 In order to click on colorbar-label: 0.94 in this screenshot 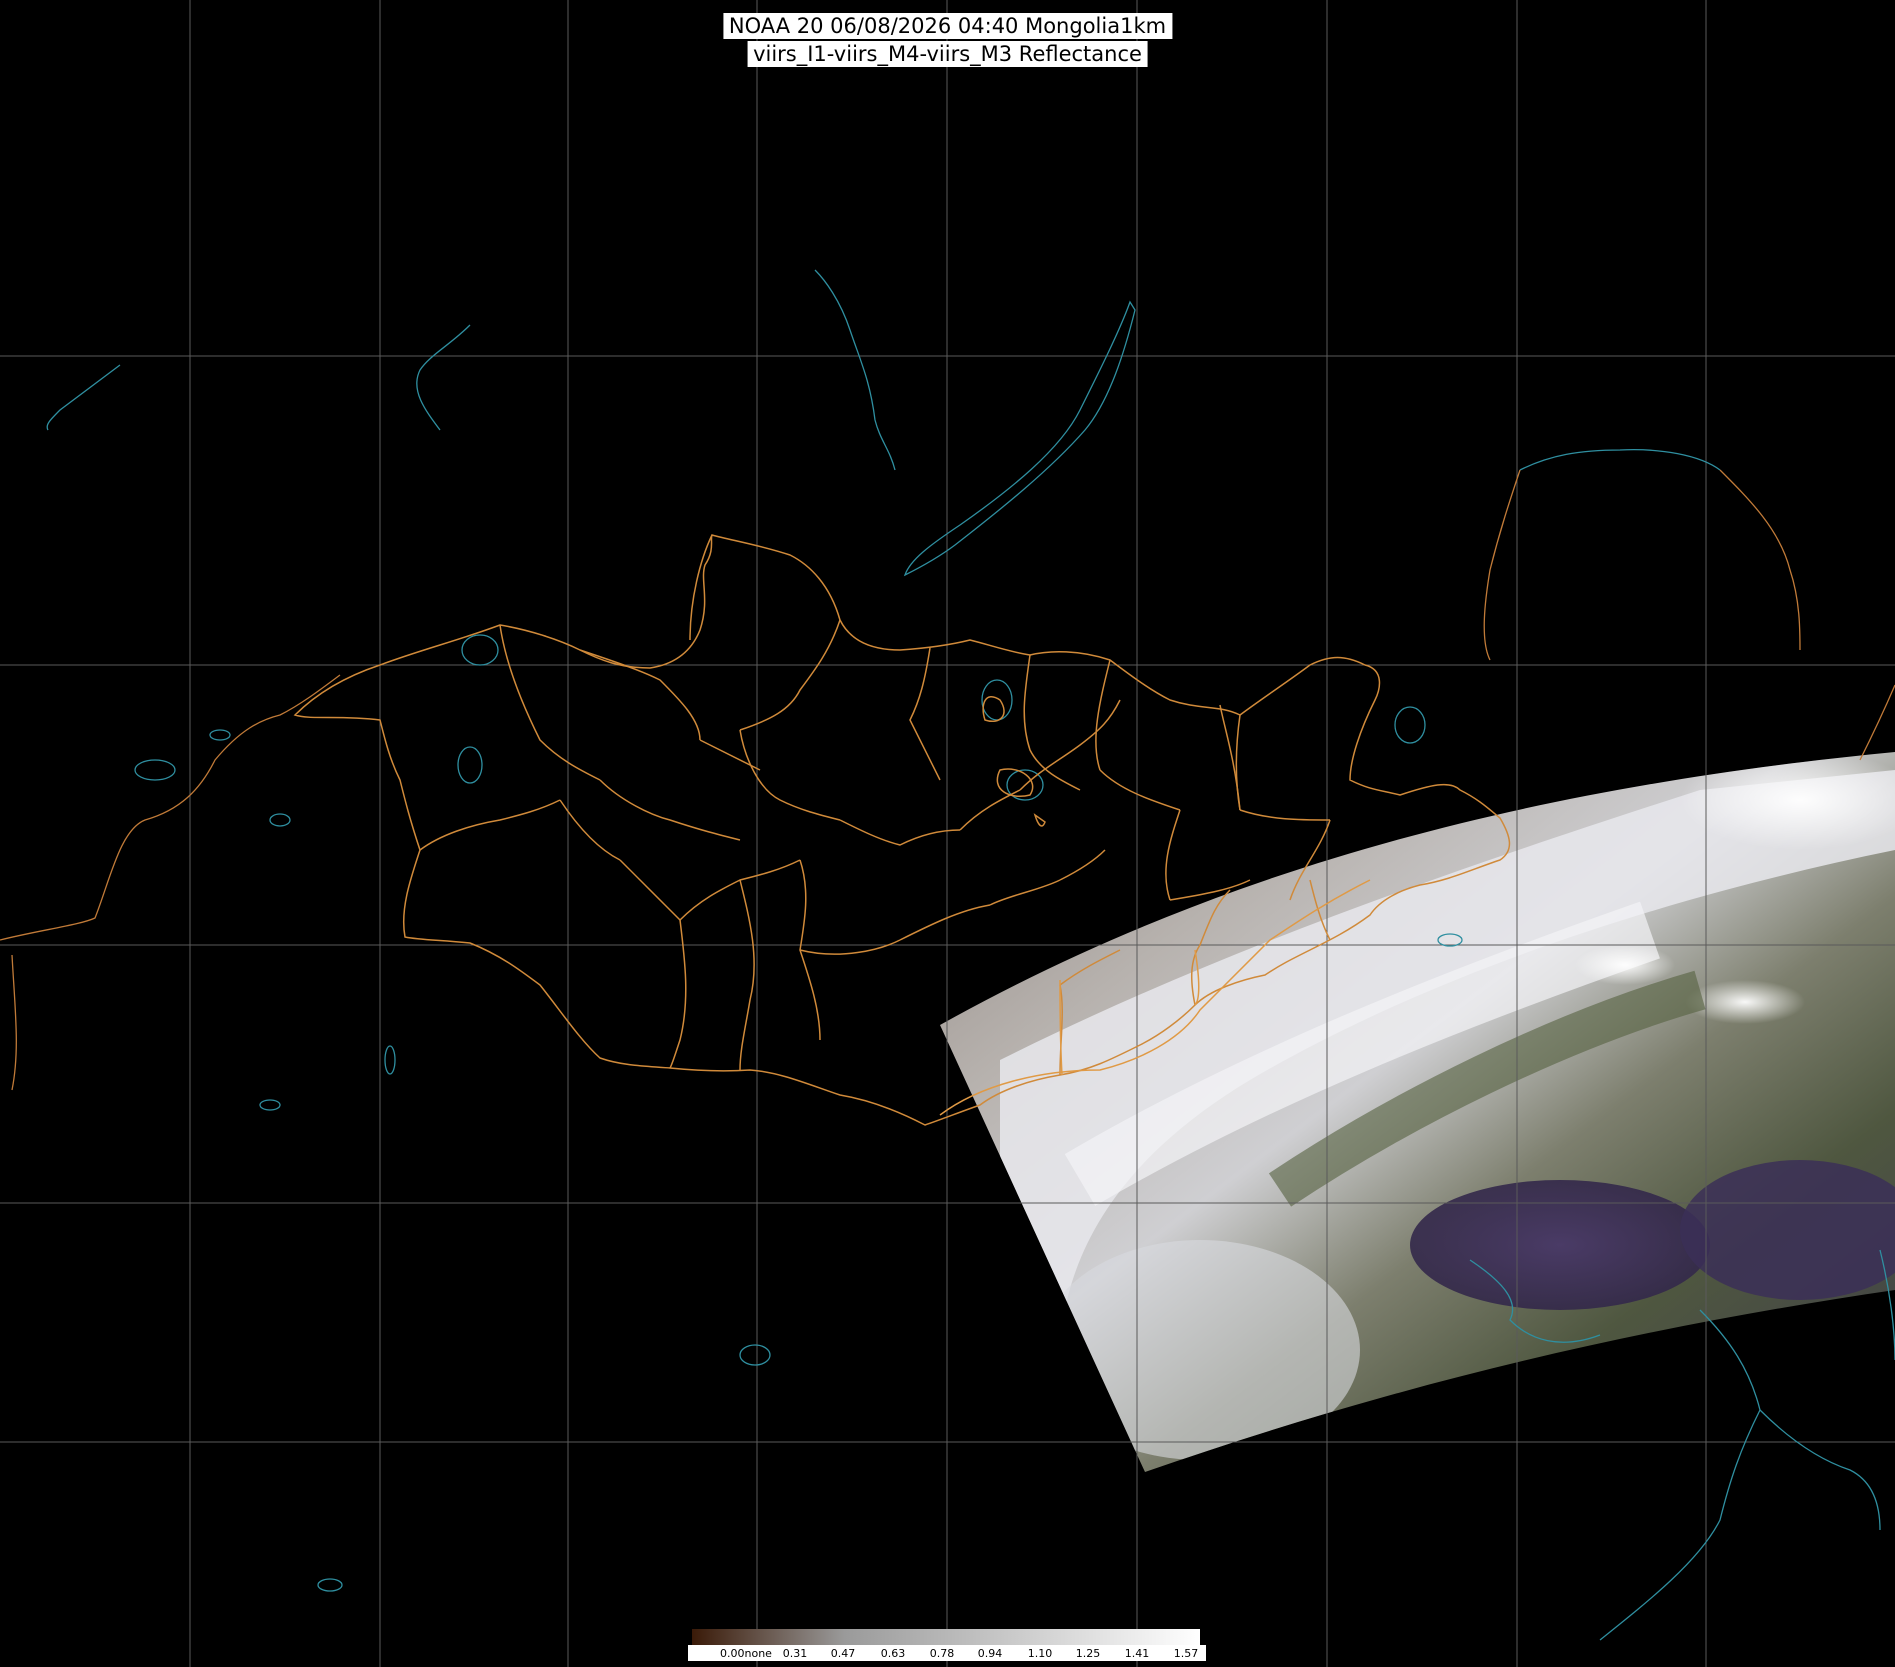, I will do `click(990, 1653)`.